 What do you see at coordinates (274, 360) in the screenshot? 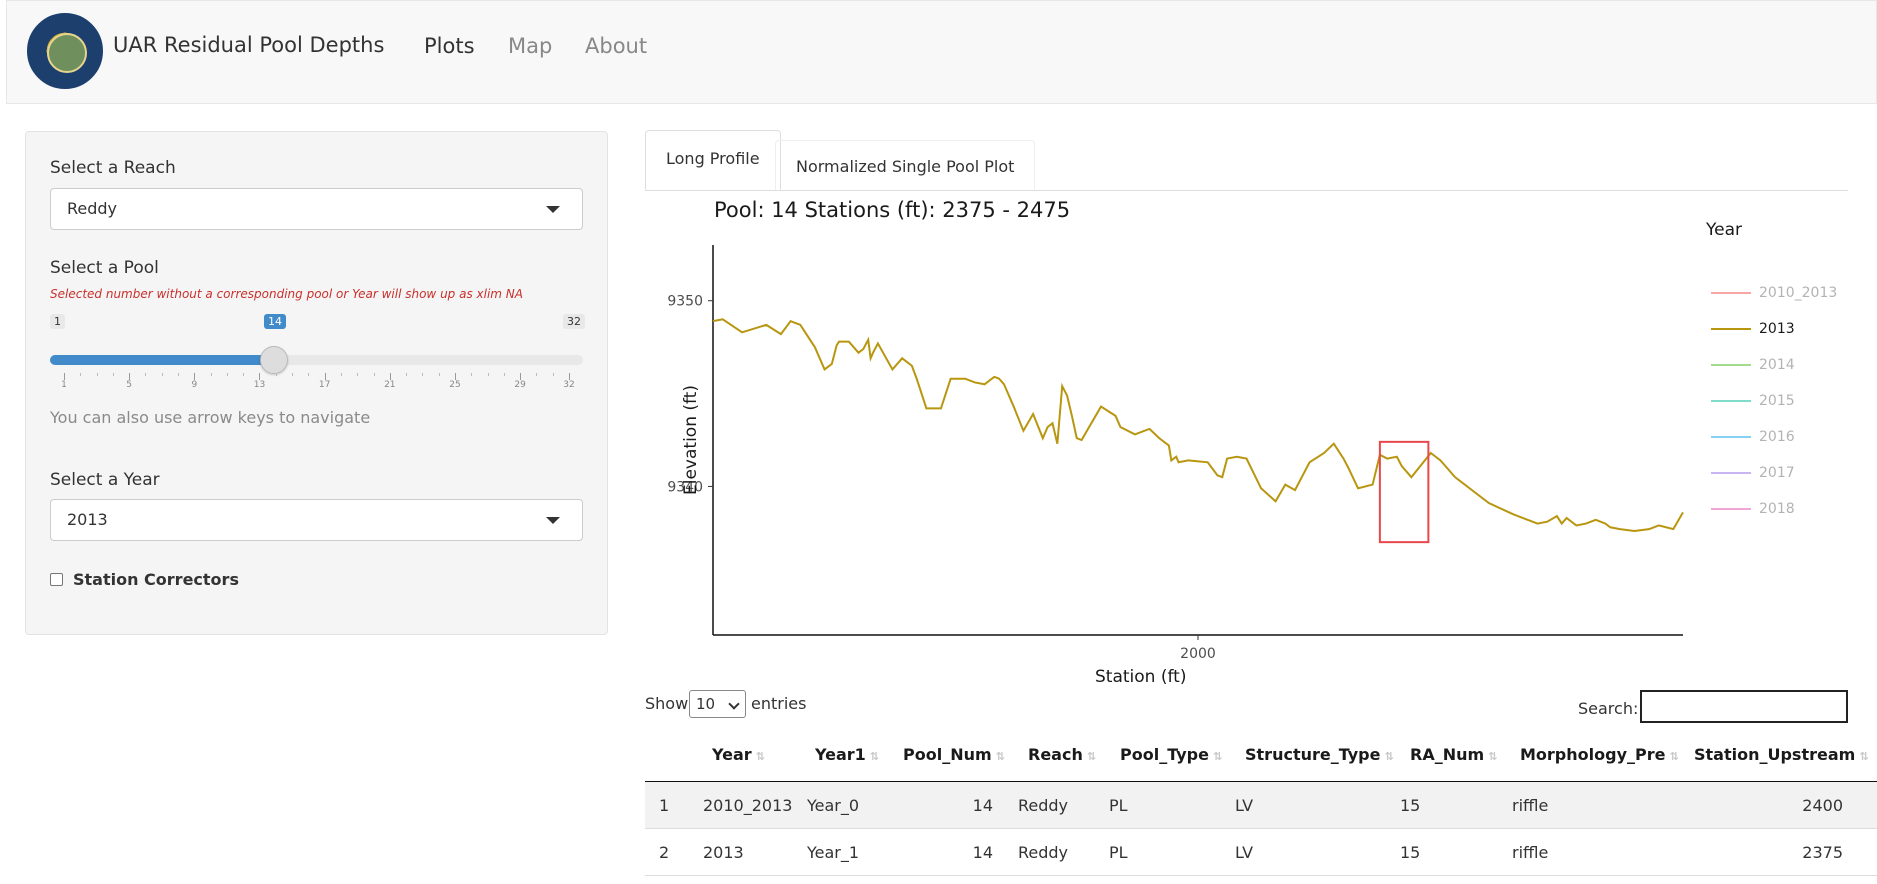
I see `slider-handle` at bounding box center [274, 360].